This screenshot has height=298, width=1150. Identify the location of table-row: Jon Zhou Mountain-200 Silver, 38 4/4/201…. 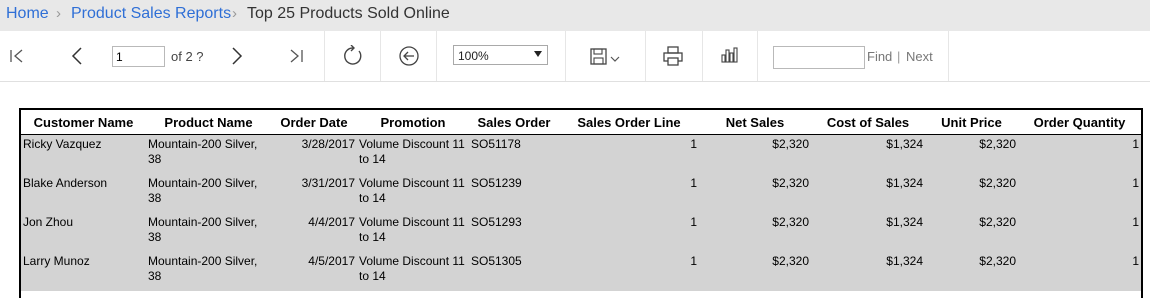
(581, 232).